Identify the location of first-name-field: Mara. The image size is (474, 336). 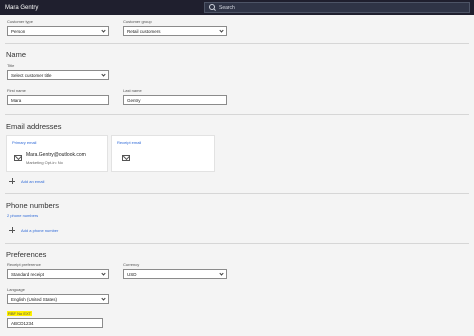
(58, 100).